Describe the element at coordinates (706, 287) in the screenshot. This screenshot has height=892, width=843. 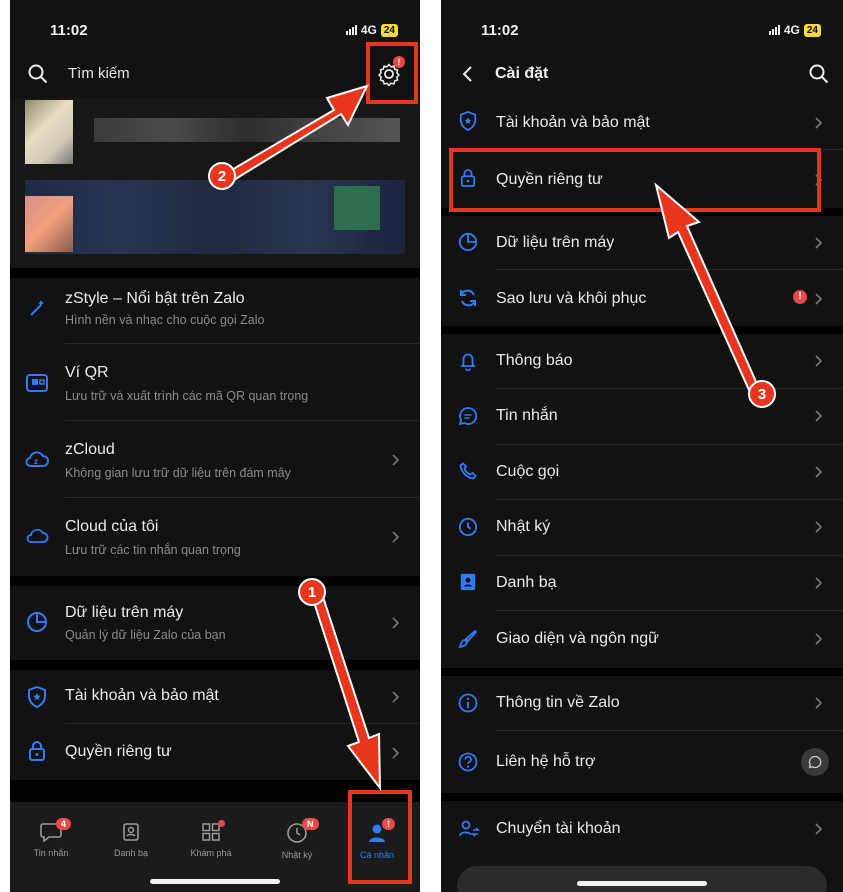
I see `annotation-arrow` at that location.